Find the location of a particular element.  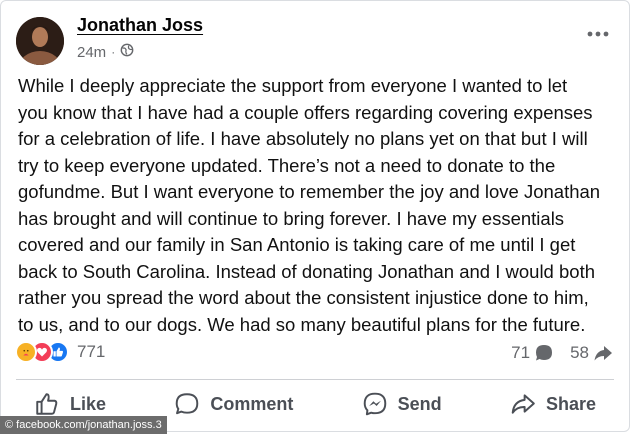

ellipsis-icon is located at coordinates (598, 34).